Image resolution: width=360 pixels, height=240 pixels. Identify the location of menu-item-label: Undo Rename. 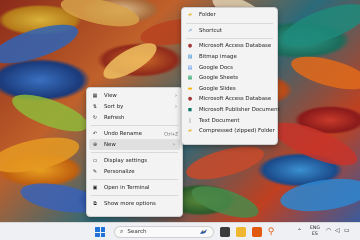
(123, 133).